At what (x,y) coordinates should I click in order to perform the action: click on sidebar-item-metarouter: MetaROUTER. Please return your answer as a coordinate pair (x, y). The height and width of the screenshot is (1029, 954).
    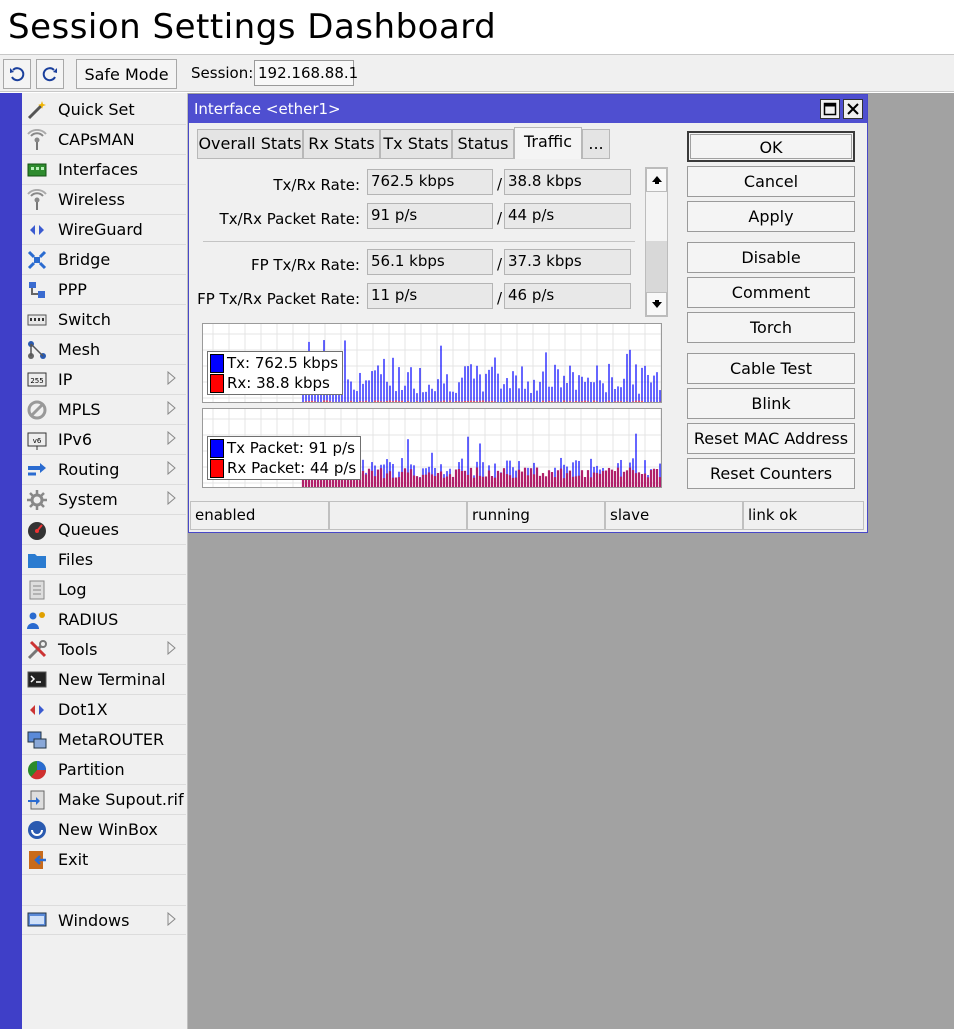
    Looking at the image, I should click on (104, 740).